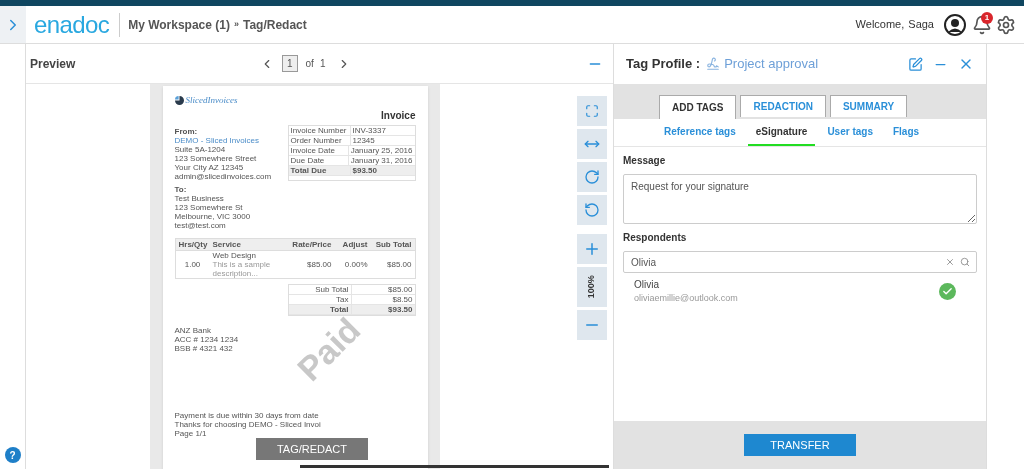  I want to click on from-line: 123 Somewhere Street, so click(216, 158).